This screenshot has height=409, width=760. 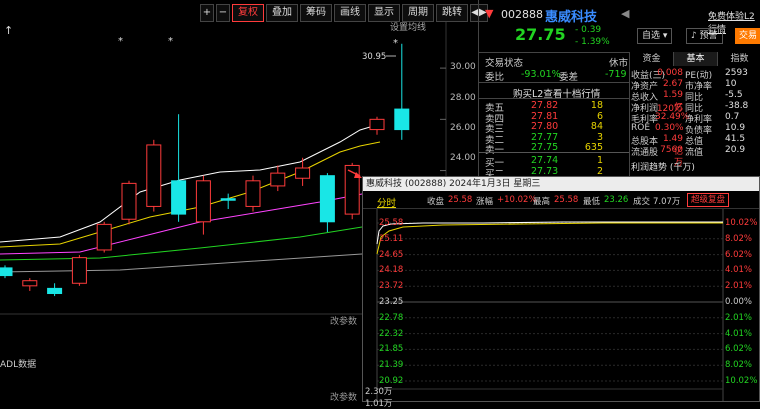 I want to click on price-axis-tick: 24.18, so click(x=391, y=270).